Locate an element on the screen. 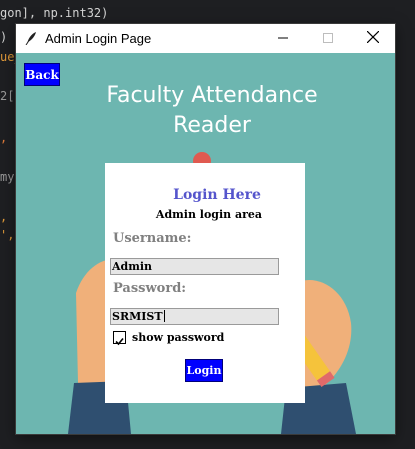 The image size is (415, 449). username-field: Admin is located at coordinates (194, 266).